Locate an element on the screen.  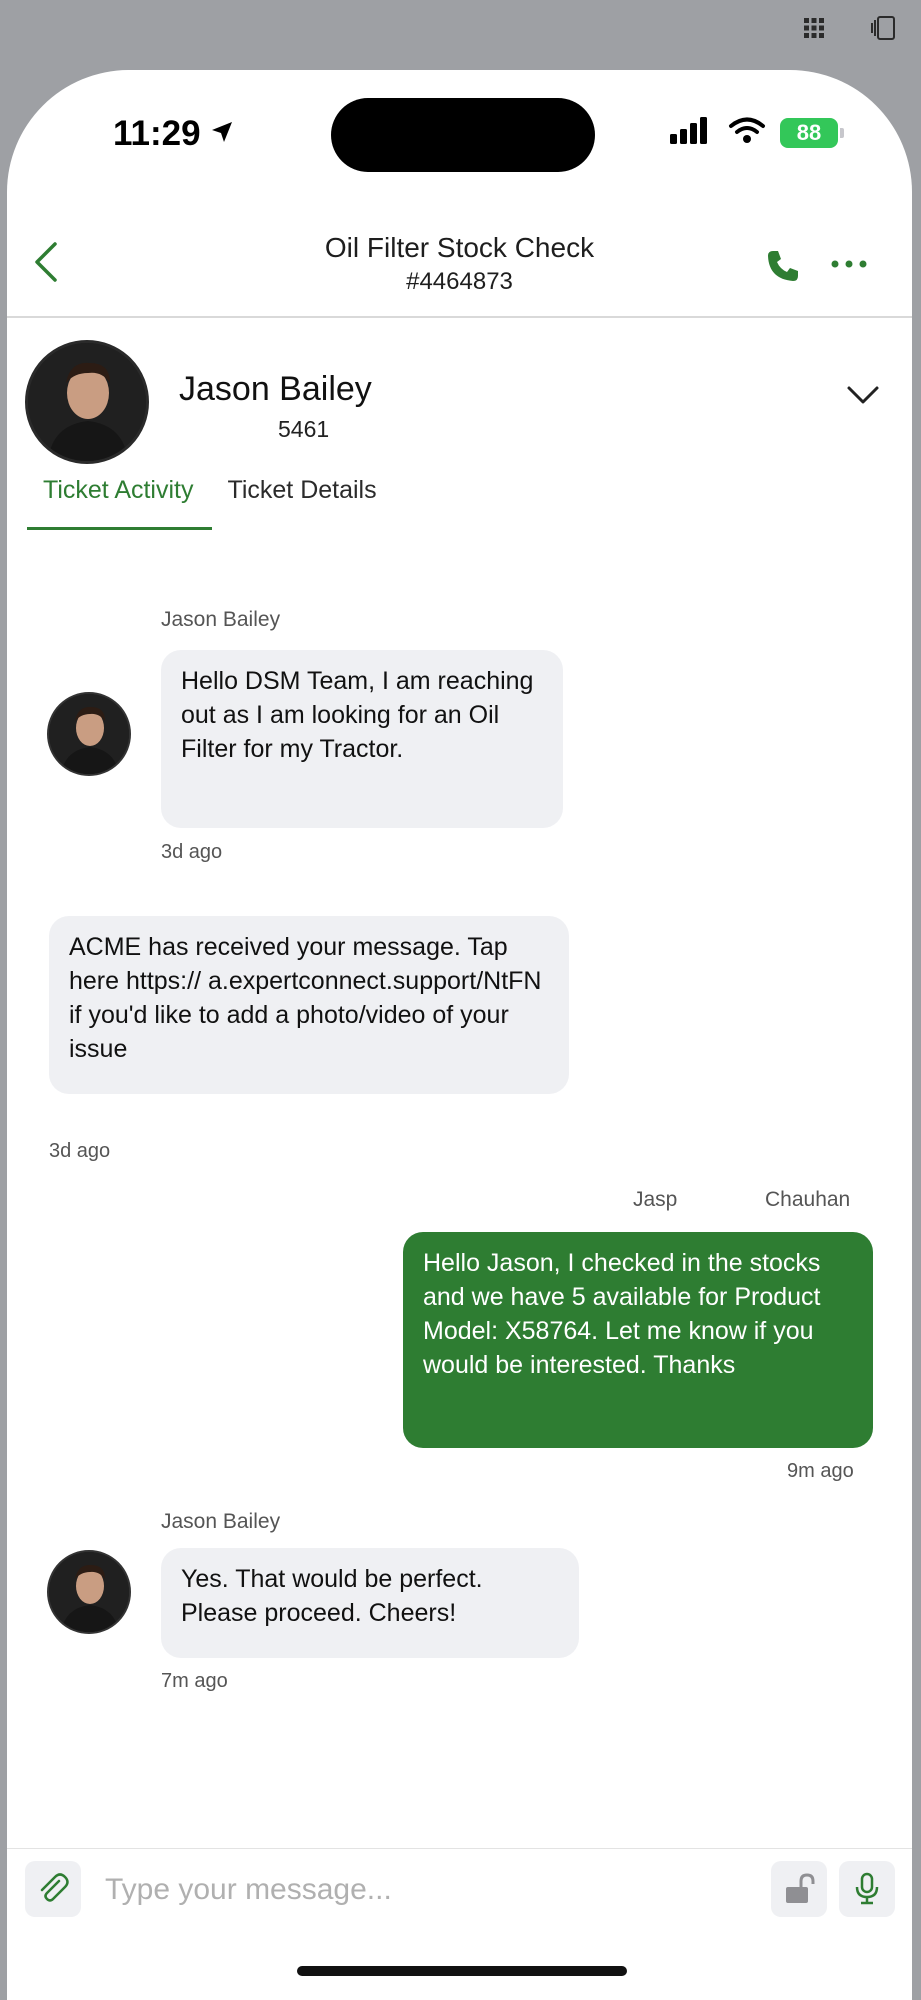
wifi-icon is located at coordinates (747, 132).